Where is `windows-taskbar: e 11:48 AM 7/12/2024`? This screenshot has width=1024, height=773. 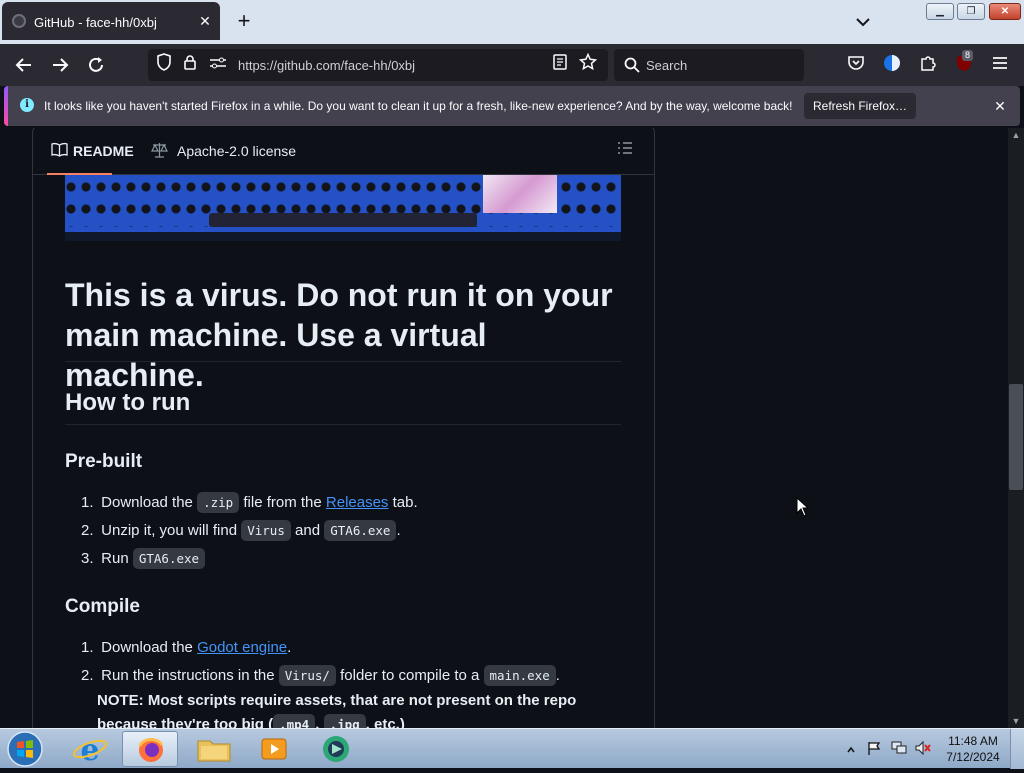
windows-taskbar: e 11:48 AM 7/12/2024 is located at coordinates (512, 748).